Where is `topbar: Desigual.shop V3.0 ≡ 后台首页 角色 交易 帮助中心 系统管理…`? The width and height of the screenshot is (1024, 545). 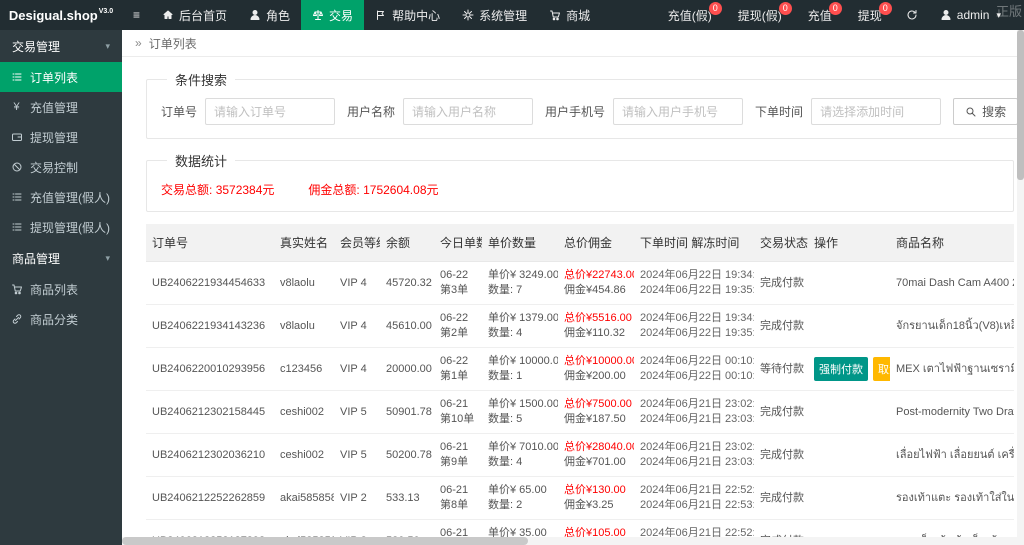 topbar: Desigual.shop V3.0 ≡ 后台首页 角色 交易 帮助中心 系统管理… is located at coordinates (512, 15).